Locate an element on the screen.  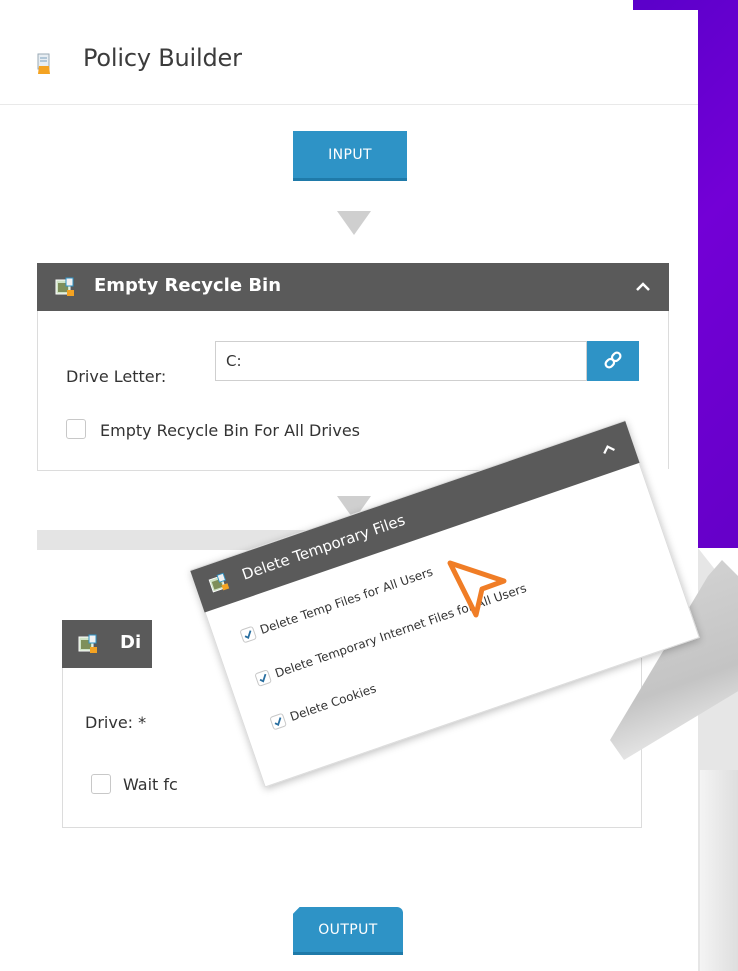
all-drives-label: Empty Recycle Bin For All Drives is located at coordinates (230, 430).